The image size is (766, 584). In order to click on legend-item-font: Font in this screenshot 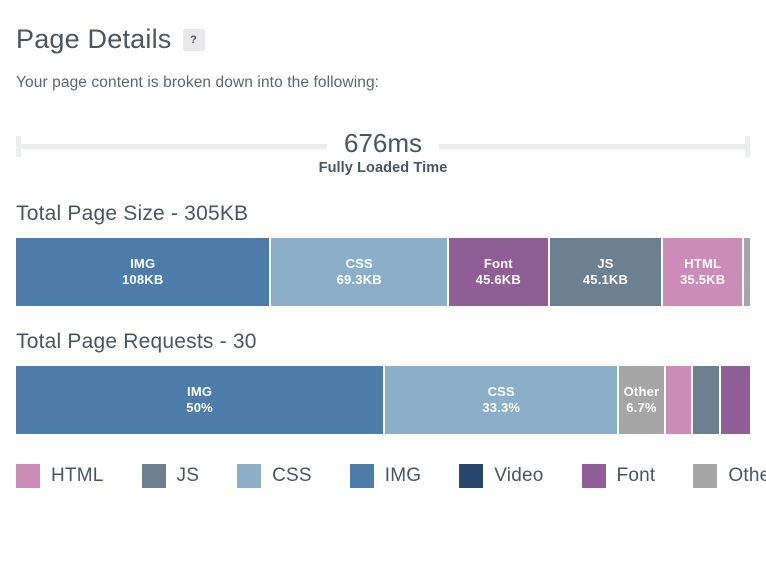, I will do `click(618, 476)`.